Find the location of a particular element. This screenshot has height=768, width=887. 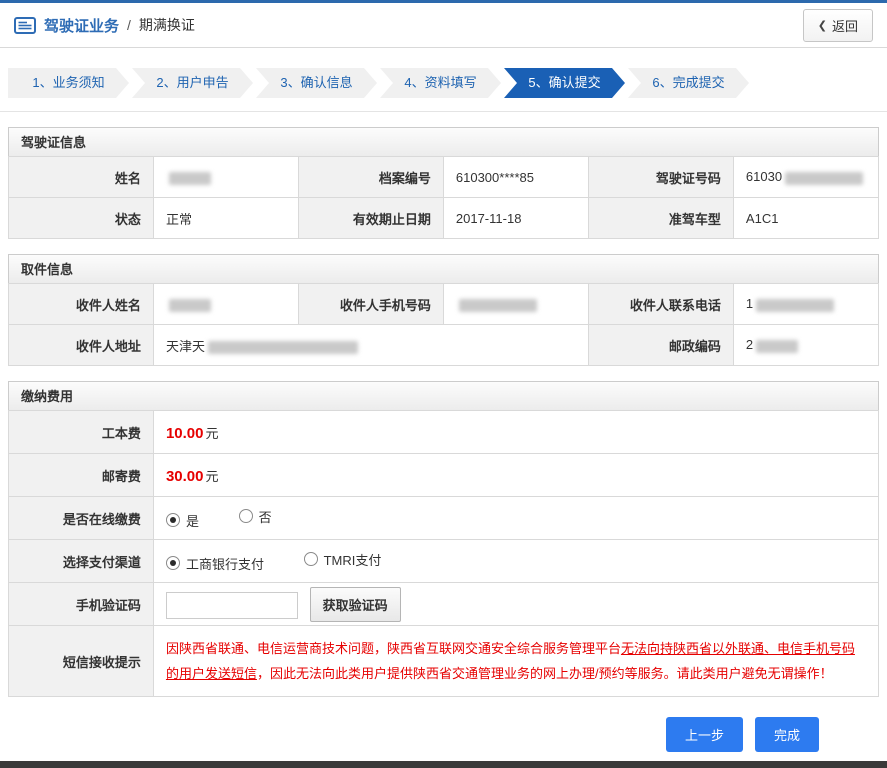

radio-unchecked-icon is located at coordinates (310, 559).